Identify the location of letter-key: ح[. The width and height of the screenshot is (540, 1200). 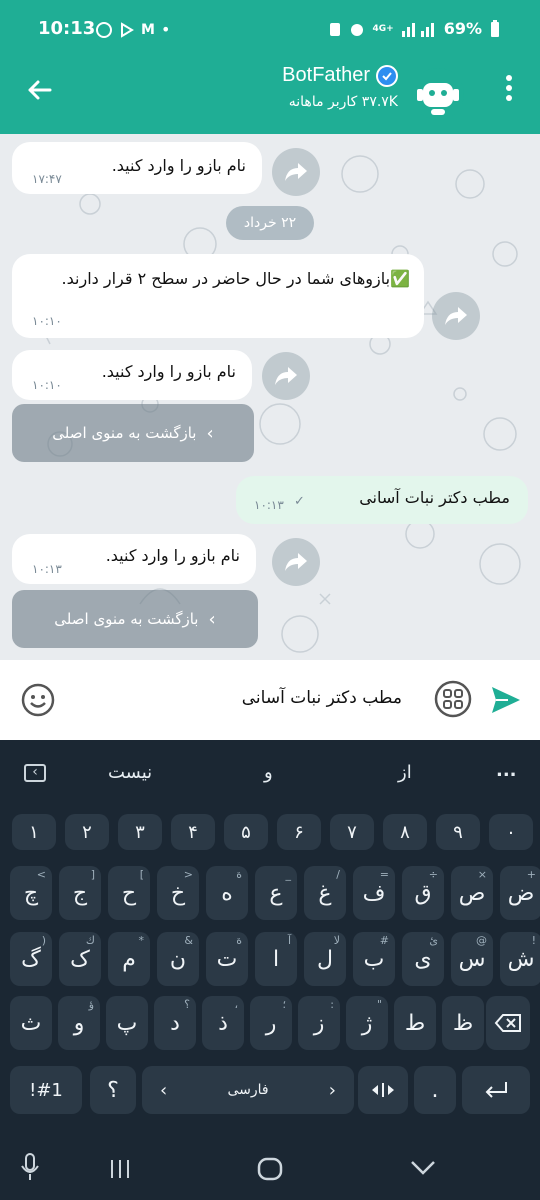
(129, 893).